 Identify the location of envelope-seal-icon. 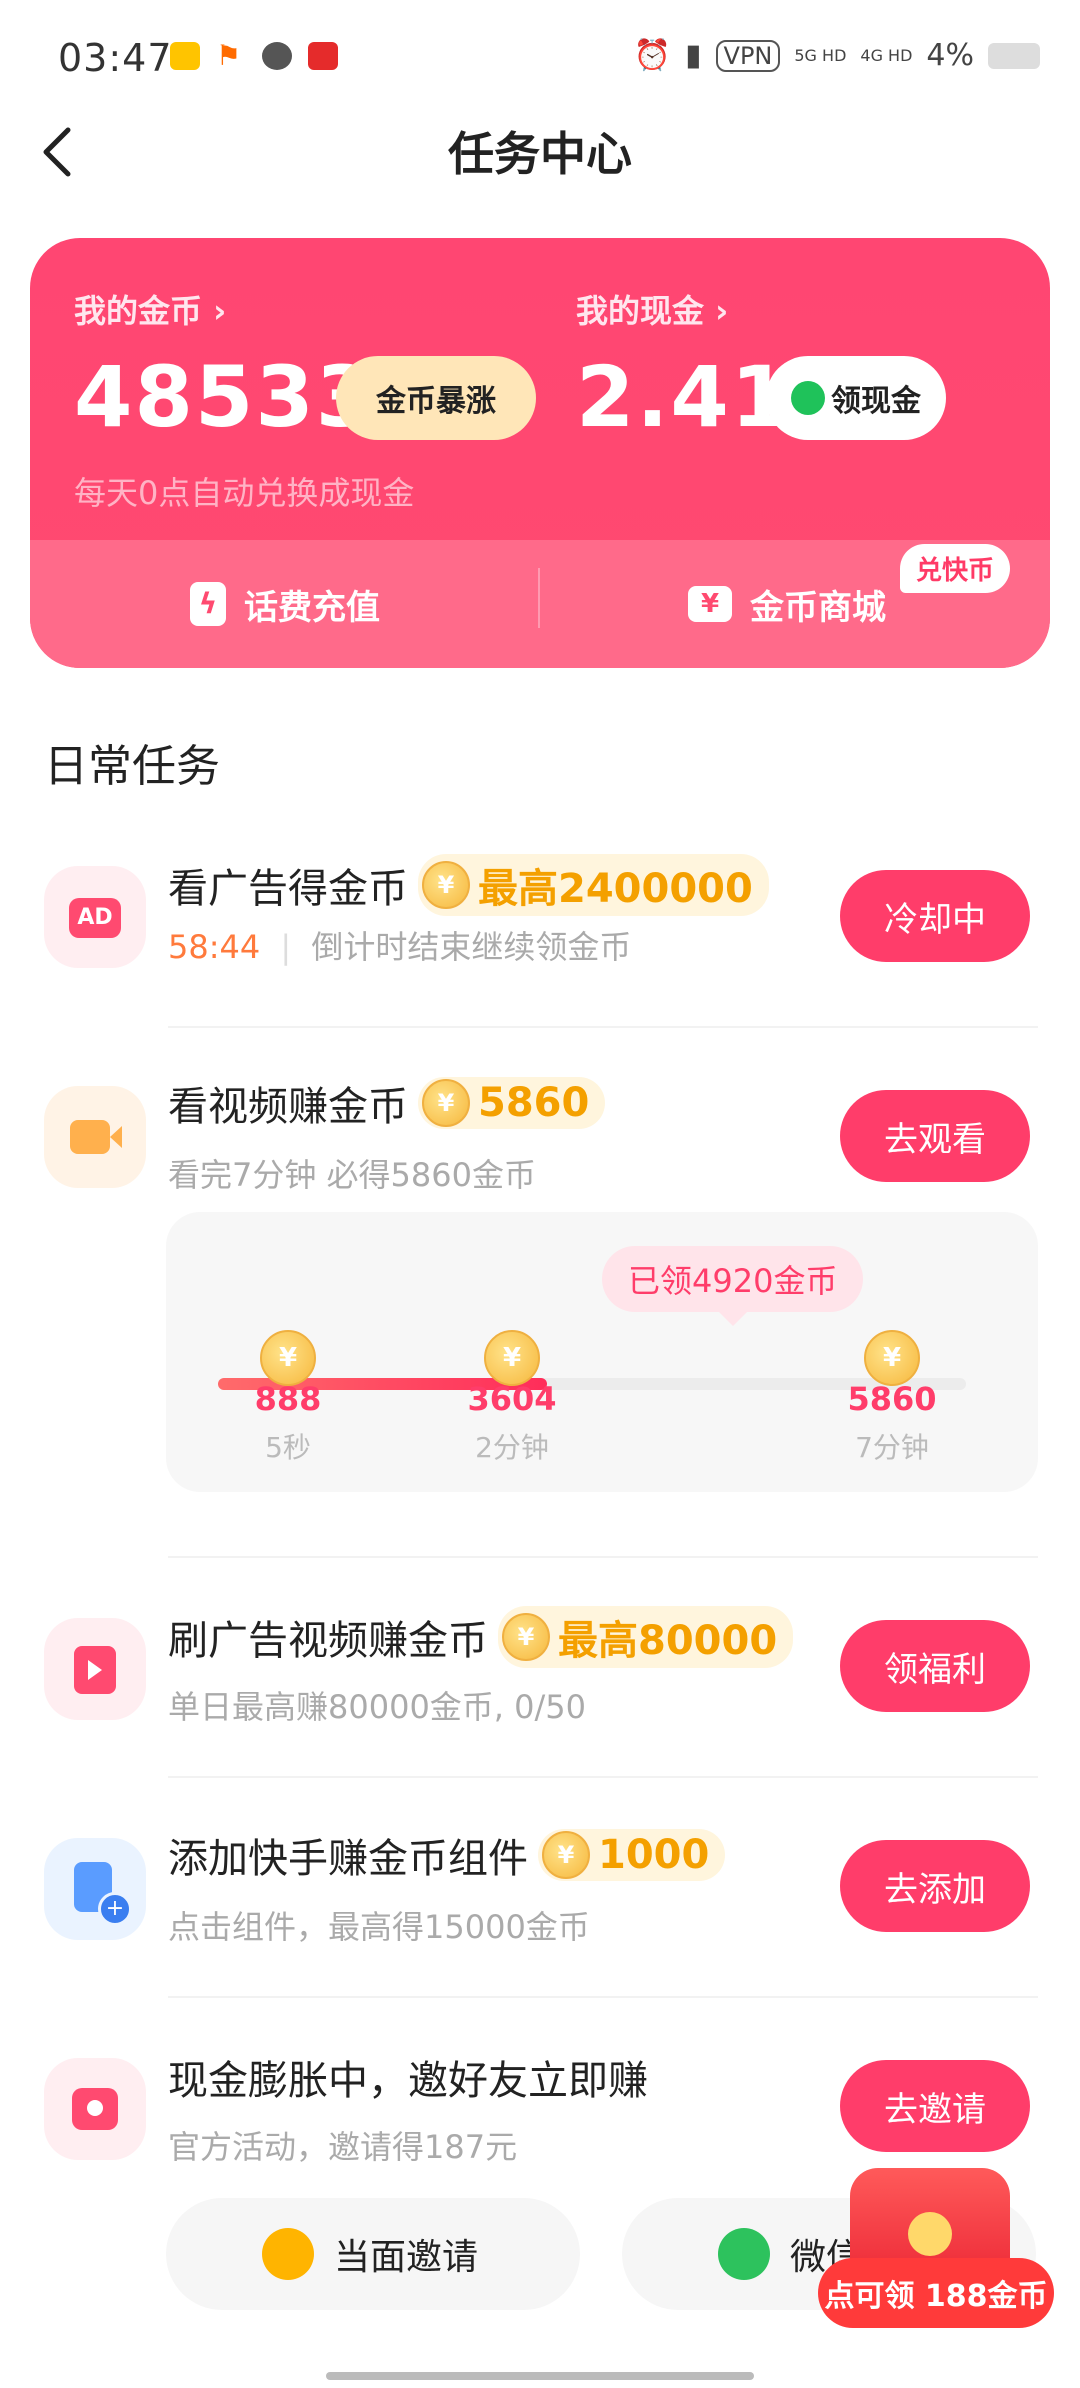
(95, 2108).